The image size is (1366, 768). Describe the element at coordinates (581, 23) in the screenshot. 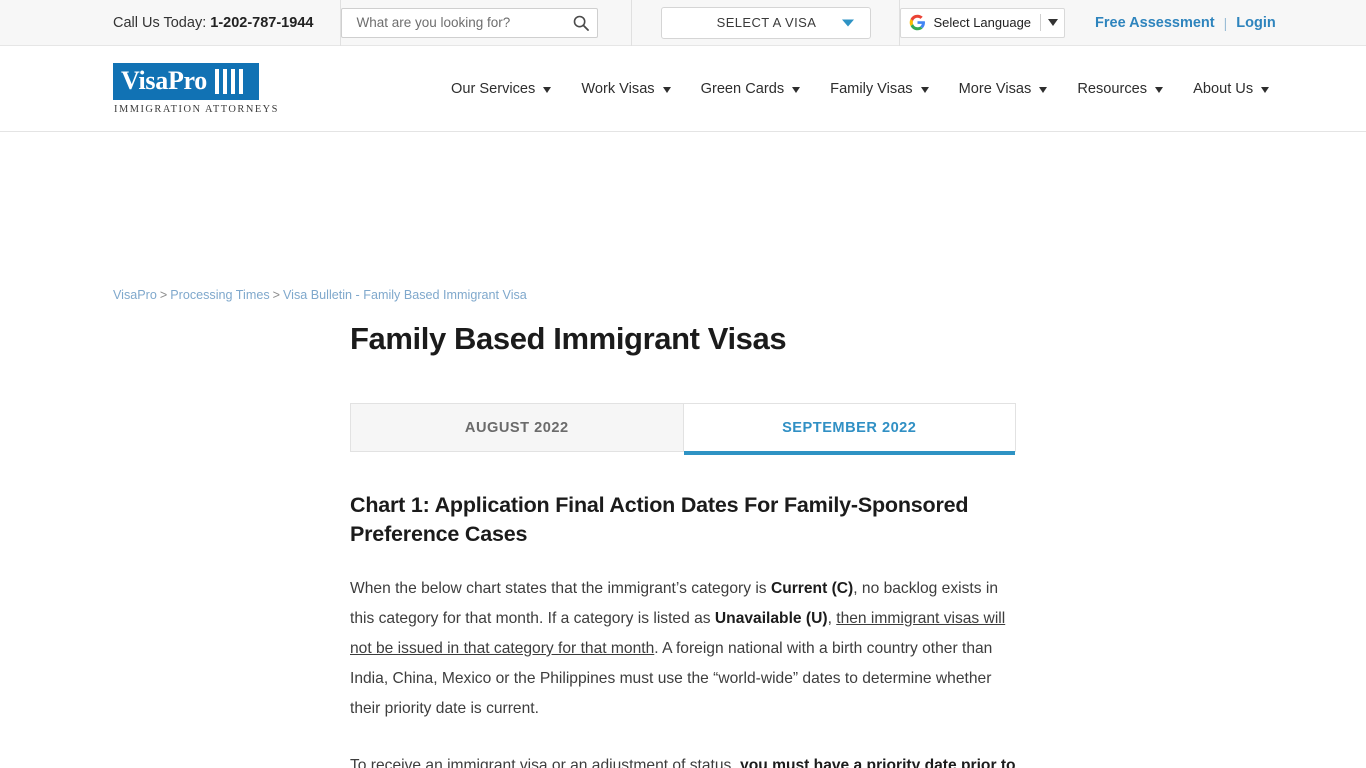

I see `search-icon` at that location.